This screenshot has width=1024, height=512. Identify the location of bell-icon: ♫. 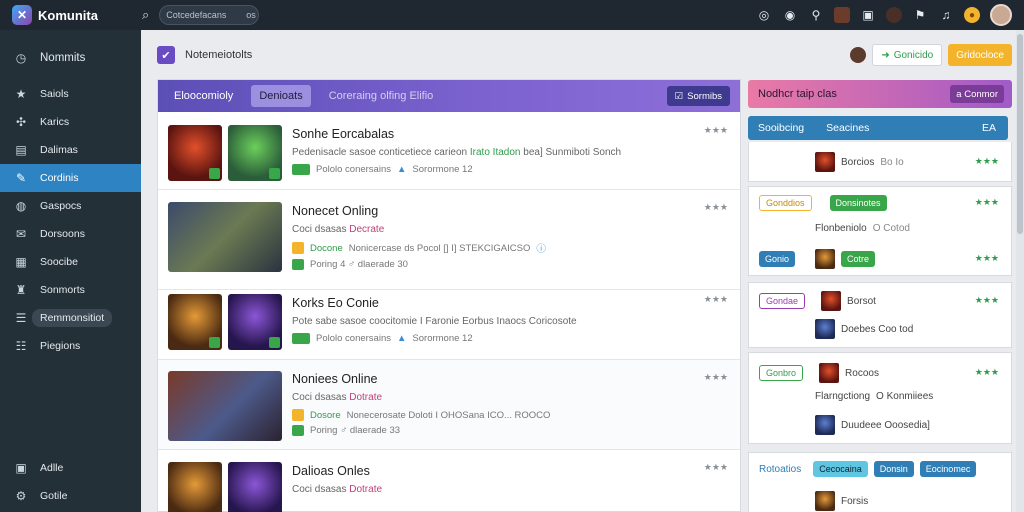
(946, 15).